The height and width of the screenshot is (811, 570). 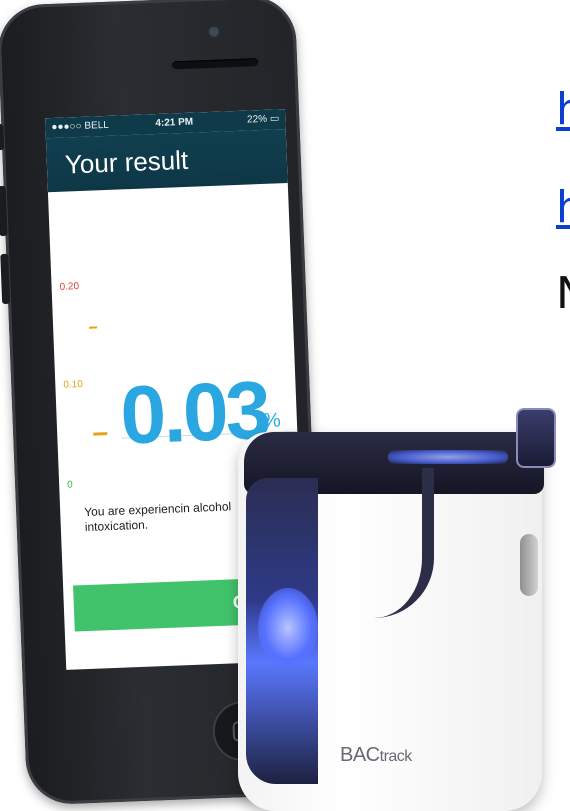 I want to click on tick-mark-current, so click(x=100, y=434).